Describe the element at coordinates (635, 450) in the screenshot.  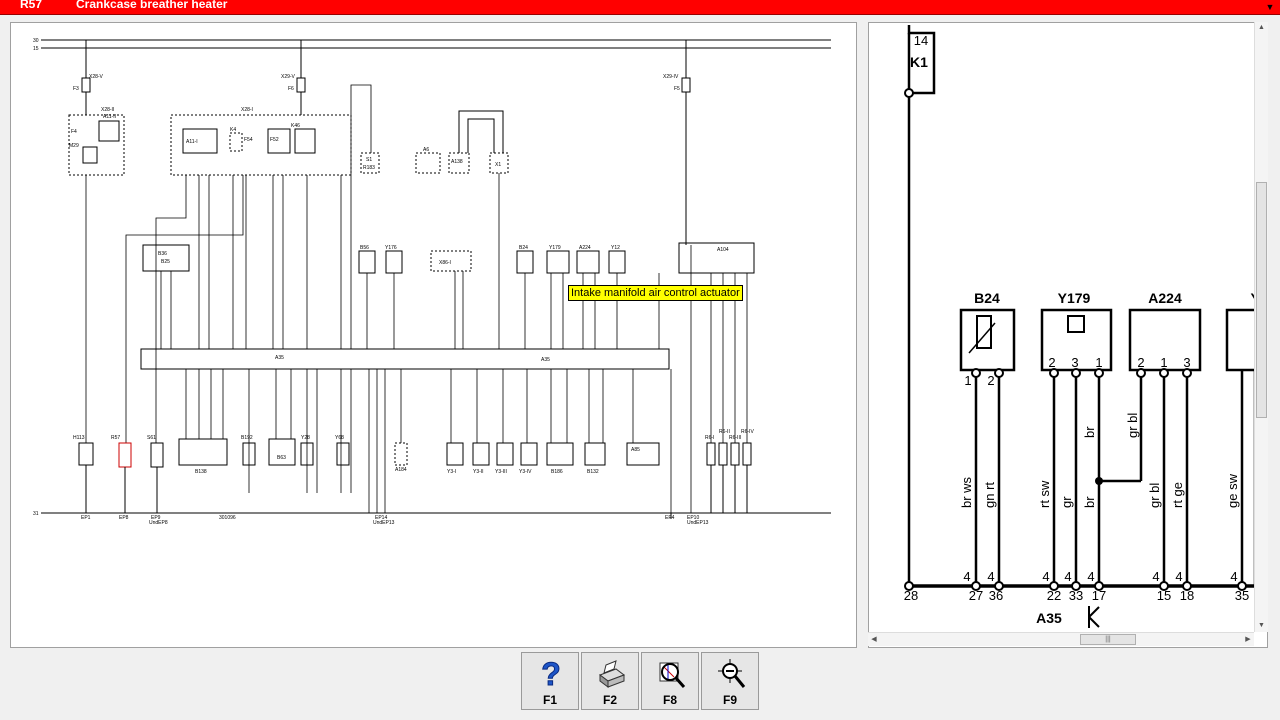
I see `svg-text: A85` at that location.